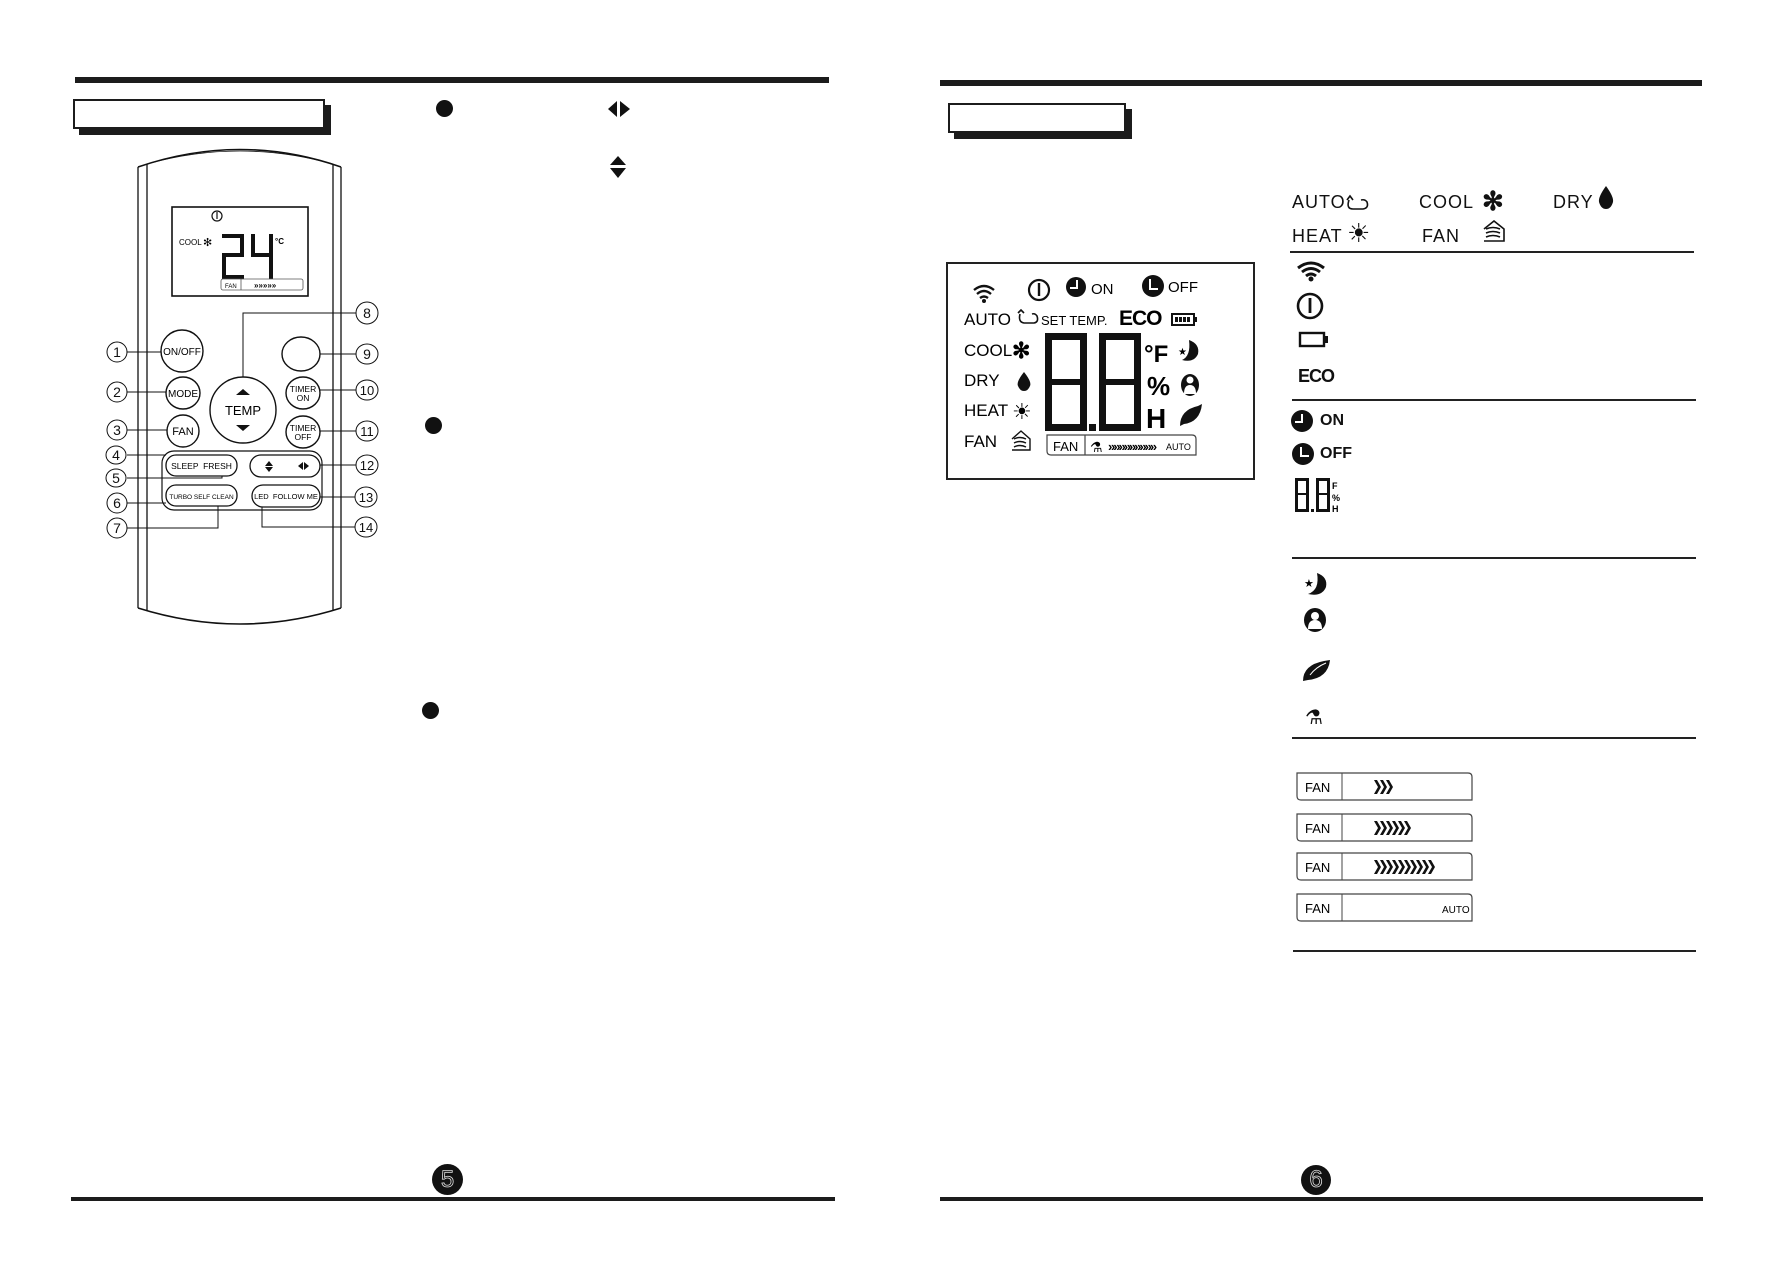 The width and height of the screenshot is (1786, 1263). What do you see at coordinates (367, 354) in the screenshot?
I see `callout-9: 9` at bounding box center [367, 354].